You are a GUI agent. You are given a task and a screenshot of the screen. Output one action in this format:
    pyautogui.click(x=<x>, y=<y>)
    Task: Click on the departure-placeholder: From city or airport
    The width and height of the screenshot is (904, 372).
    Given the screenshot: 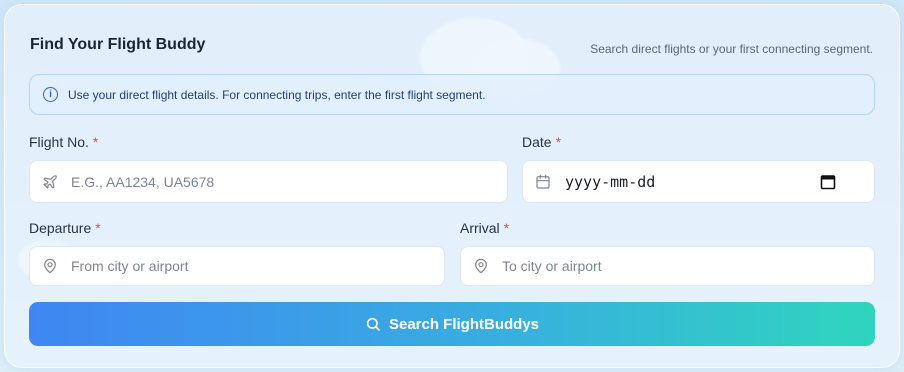 What is the action you would take?
    pyautogui.click(x=130, y=266)
    